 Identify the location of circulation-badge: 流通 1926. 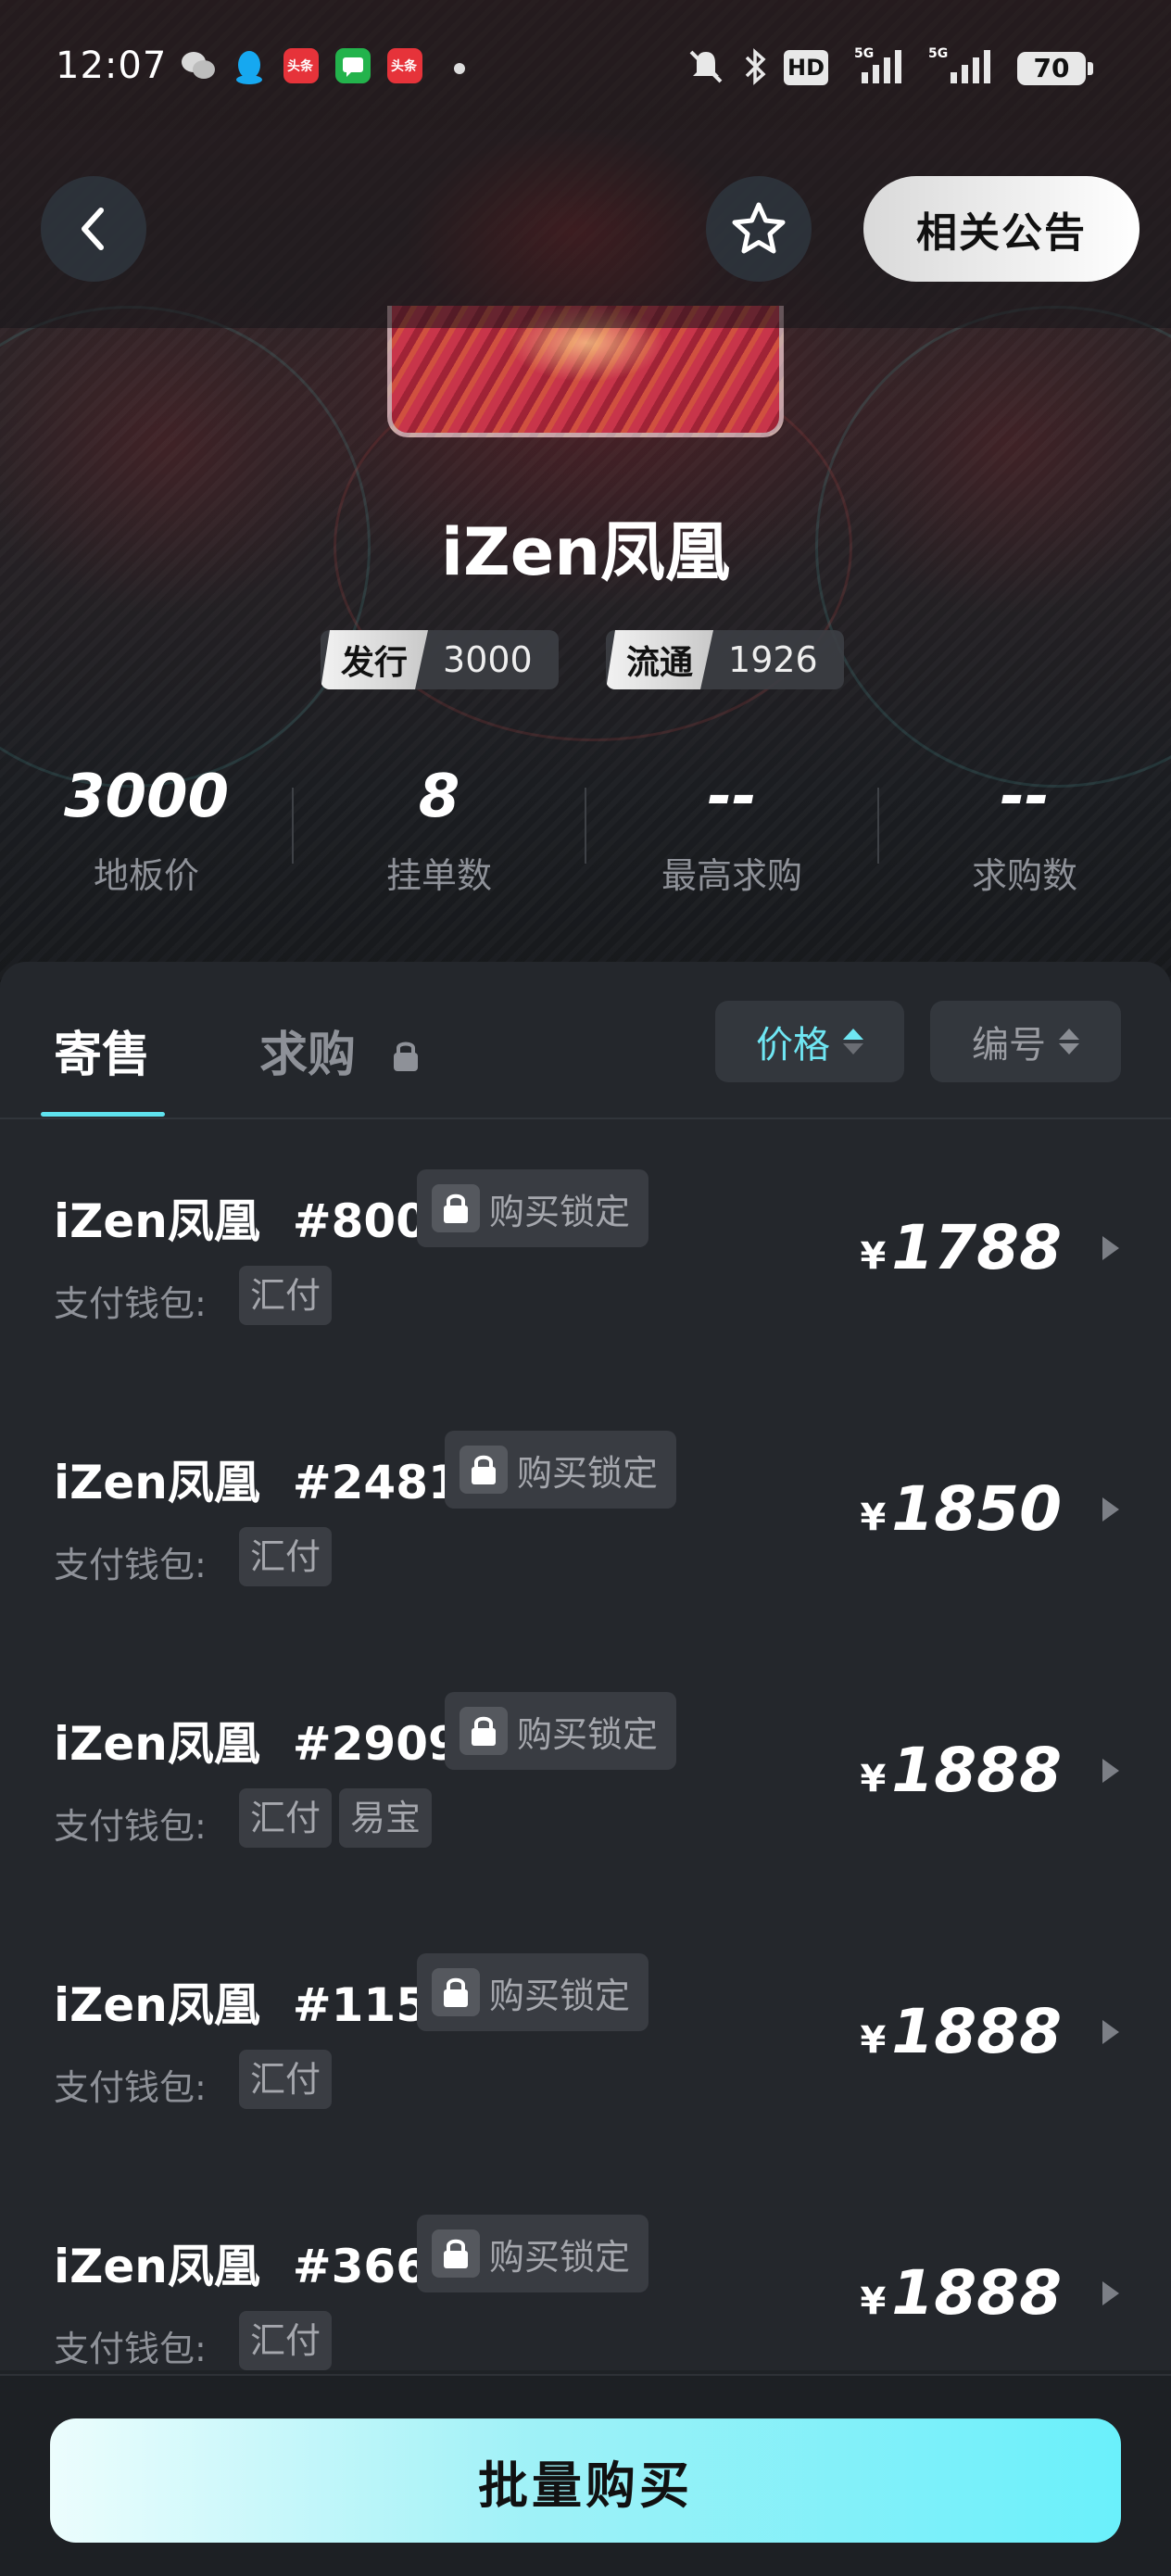
(725, 659).